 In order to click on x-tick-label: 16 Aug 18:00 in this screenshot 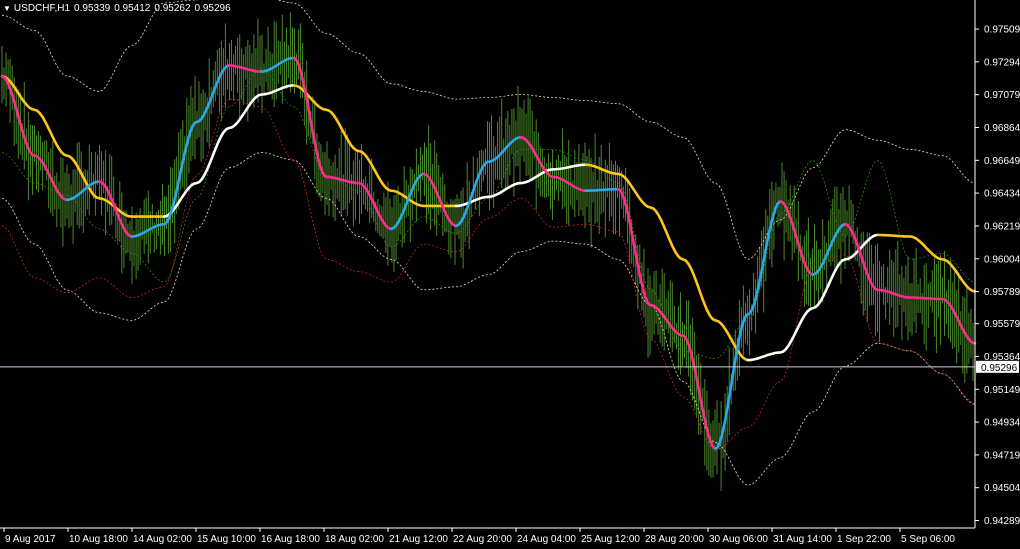, I will do `click(290, 539)`.